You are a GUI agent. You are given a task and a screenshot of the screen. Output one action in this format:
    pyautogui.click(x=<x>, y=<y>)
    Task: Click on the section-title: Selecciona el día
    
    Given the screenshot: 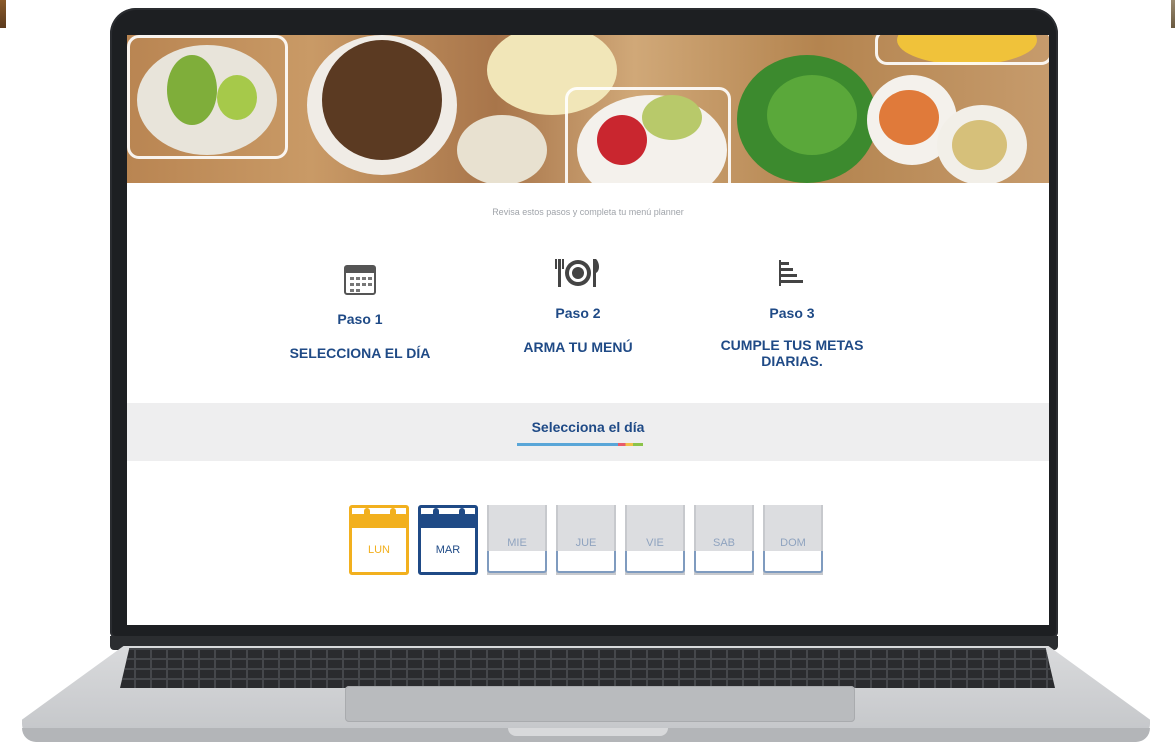 What is the action you would take?
    pyautogui.click(x=588, y=427)
    